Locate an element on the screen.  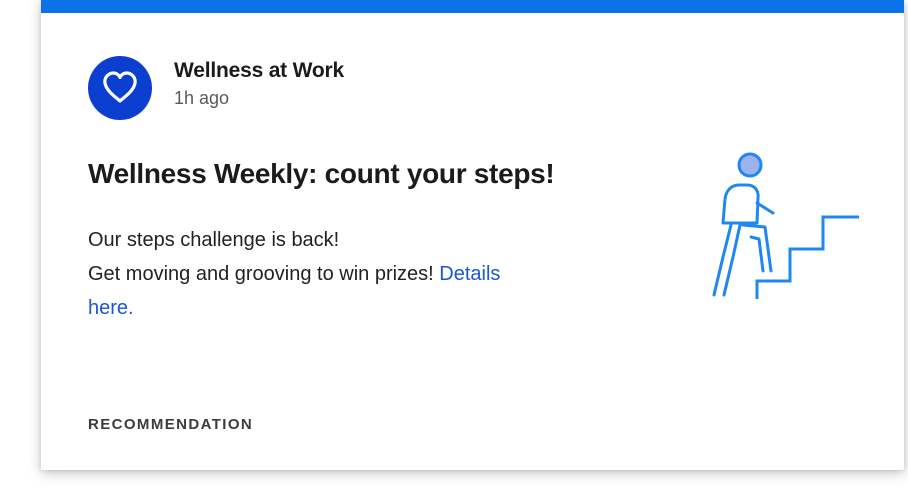
post-headline: Wellness Weekly: count your steps! is located at coordinates (321, 173).